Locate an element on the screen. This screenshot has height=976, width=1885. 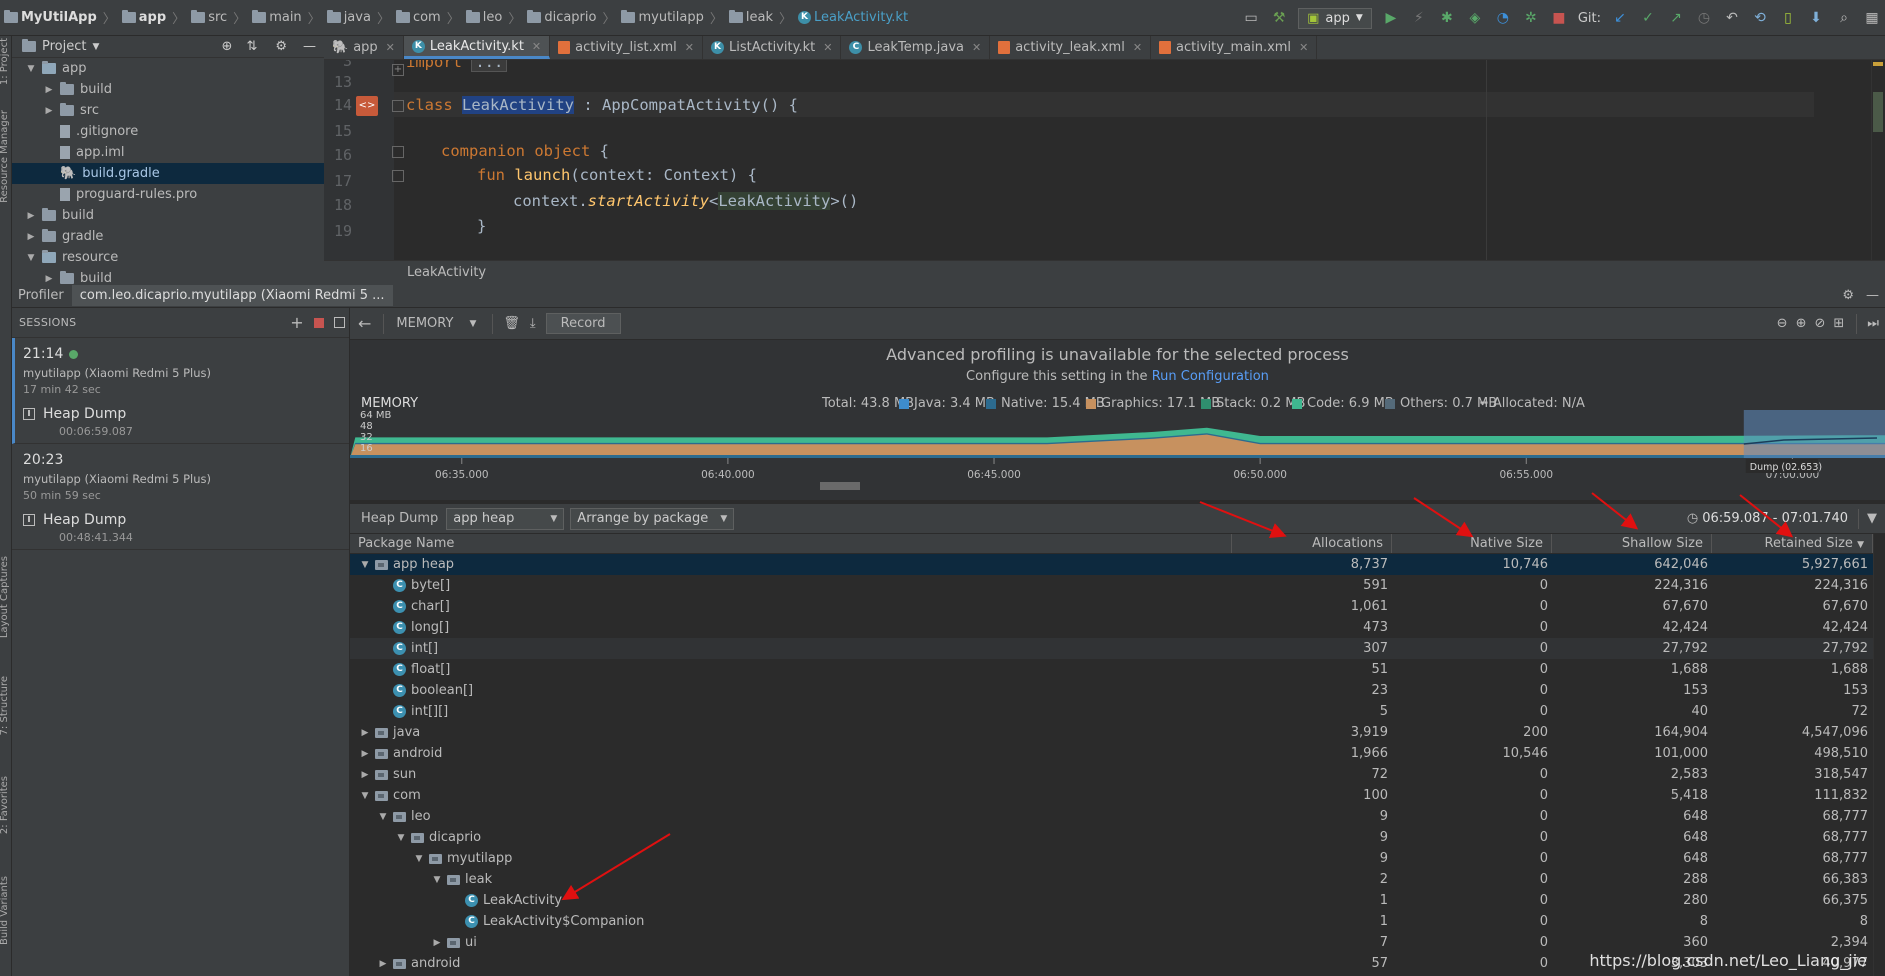
attach-debugger-icon: ✲ is located at coordinates (1531, 18).